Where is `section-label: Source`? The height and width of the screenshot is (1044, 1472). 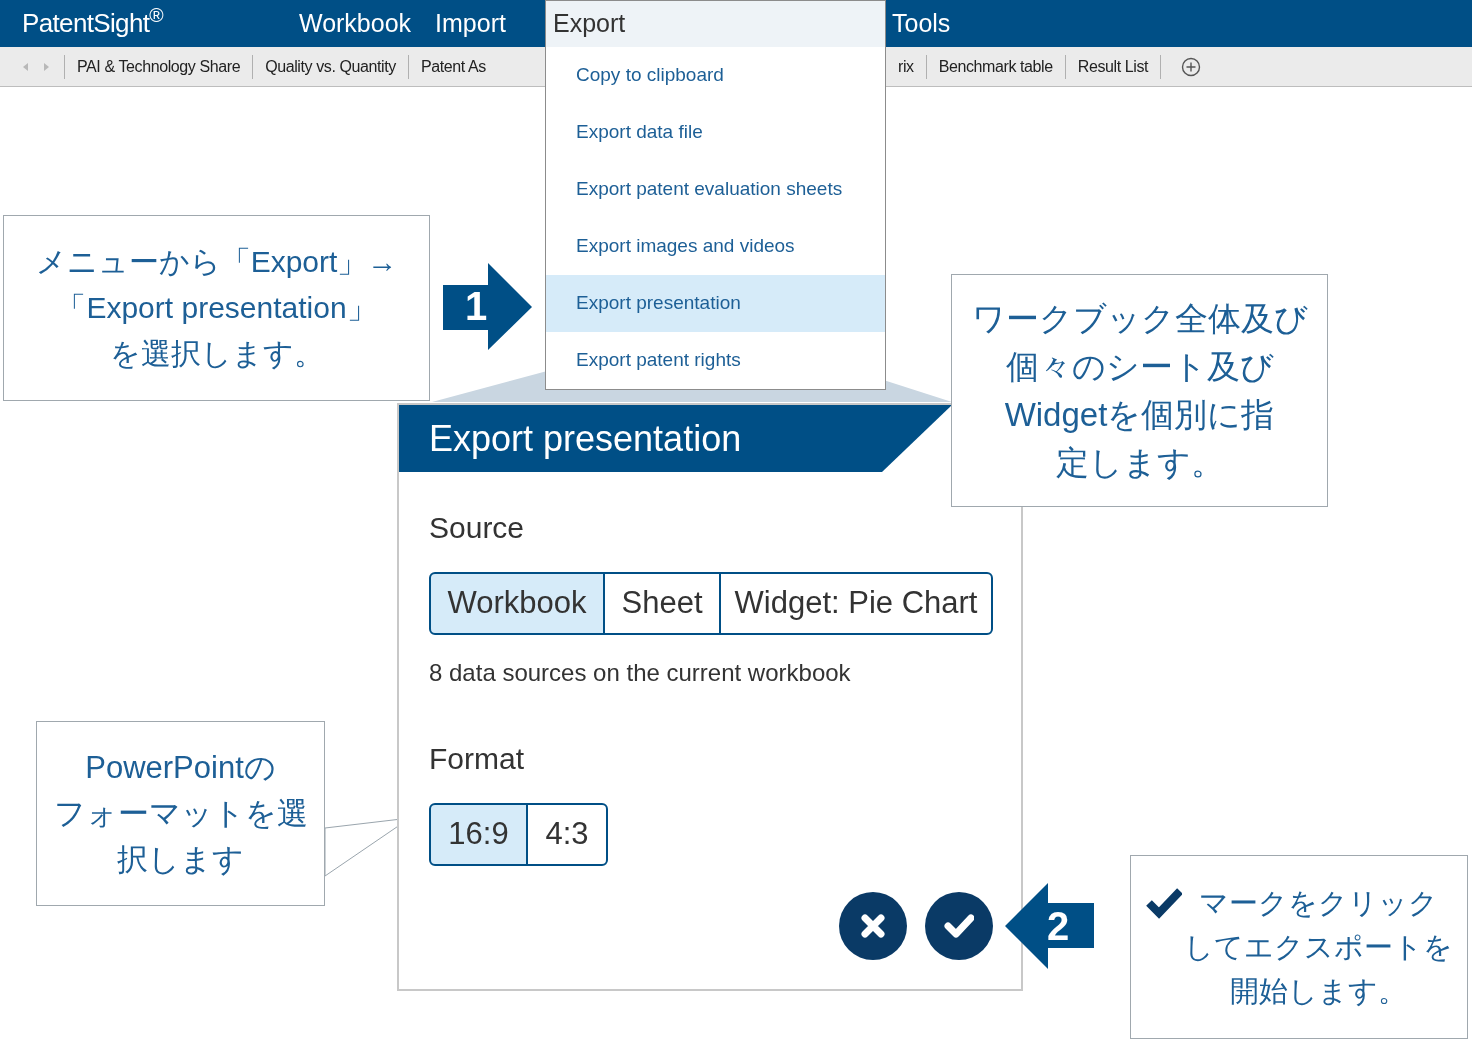 section-label: Source is located at coordinates (477, 528).